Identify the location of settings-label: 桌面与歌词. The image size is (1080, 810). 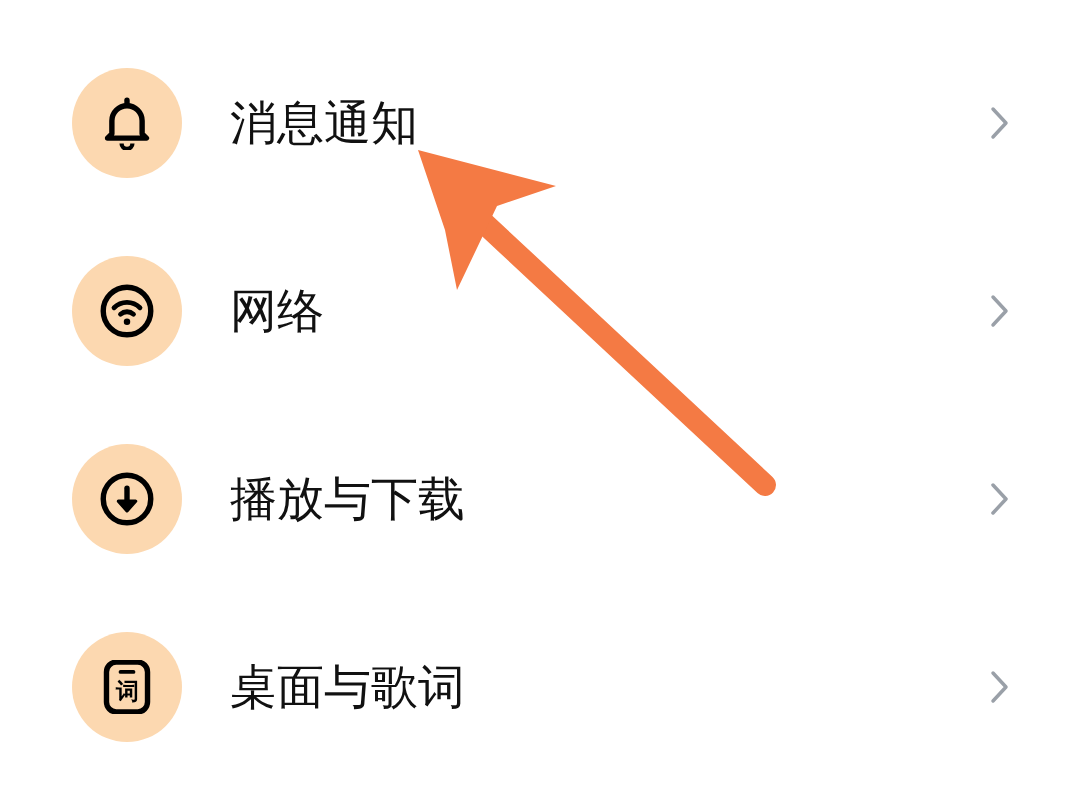
(348, 686).